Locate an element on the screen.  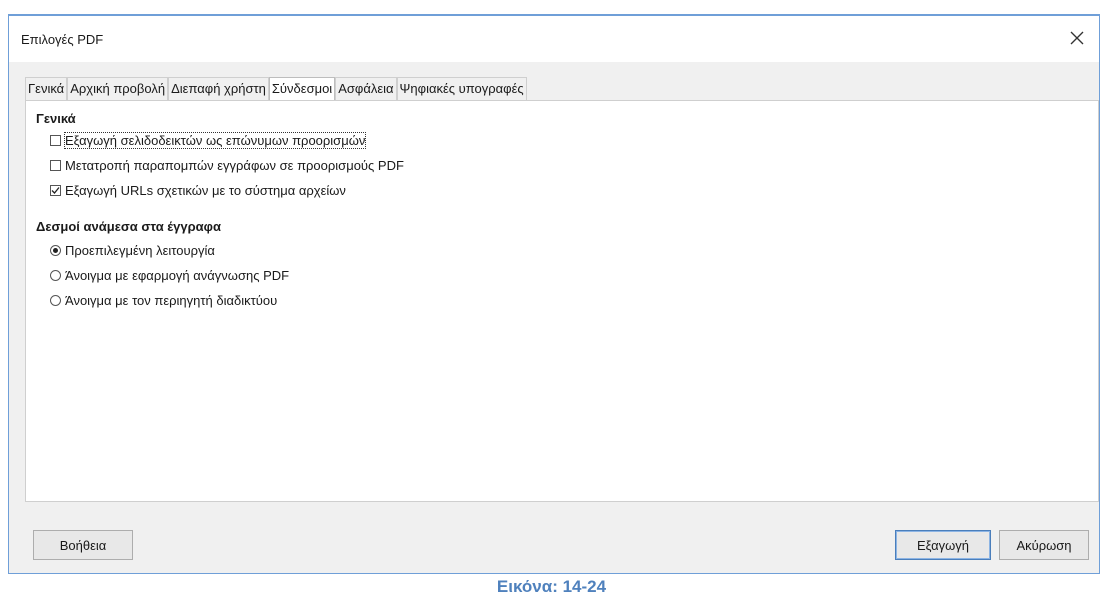
general-section-title: Γενικά is located at coordinates (56, 118).